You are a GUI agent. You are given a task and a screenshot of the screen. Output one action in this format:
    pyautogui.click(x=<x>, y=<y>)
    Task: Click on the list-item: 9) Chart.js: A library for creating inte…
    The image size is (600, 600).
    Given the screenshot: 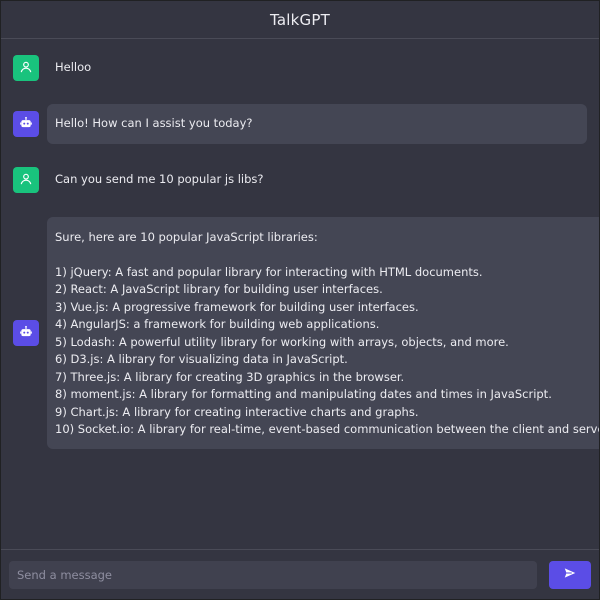 What is the action you would take?
    pyautogui.click(x=237, y=411)
    